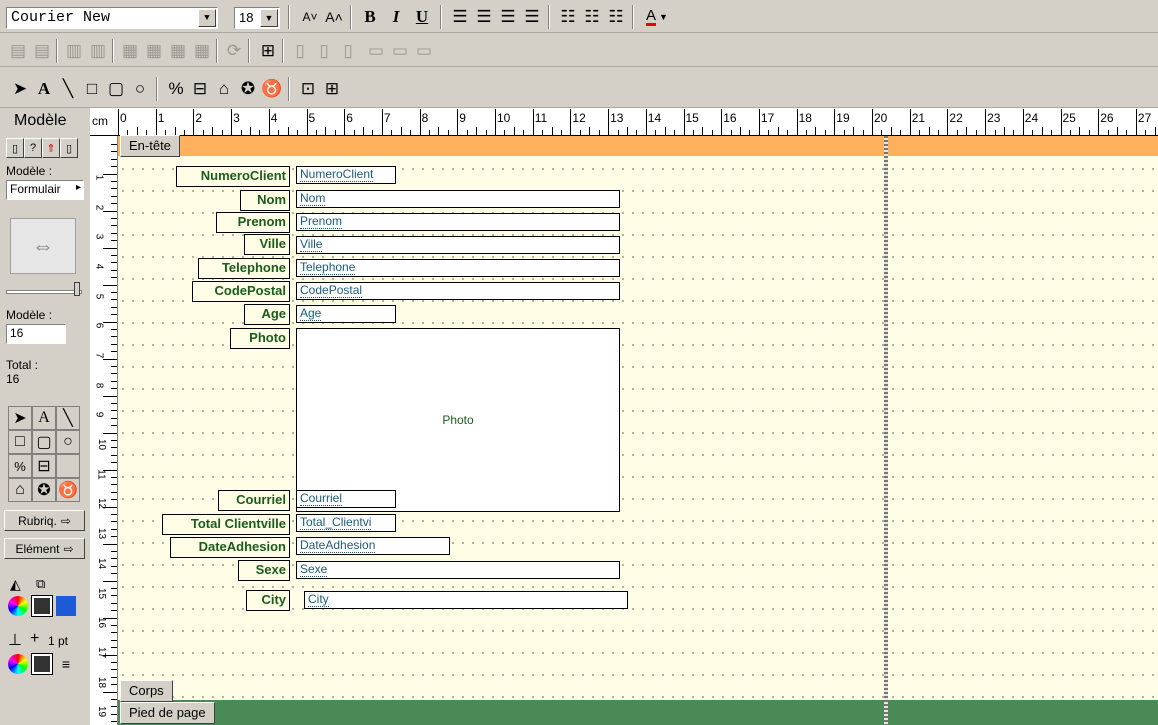 This screenshot has width=1158, height=725. What do you see at coordinates (346, 314) in the screenshot?
I see `field-age: Age` at bounding box center [346, 314].